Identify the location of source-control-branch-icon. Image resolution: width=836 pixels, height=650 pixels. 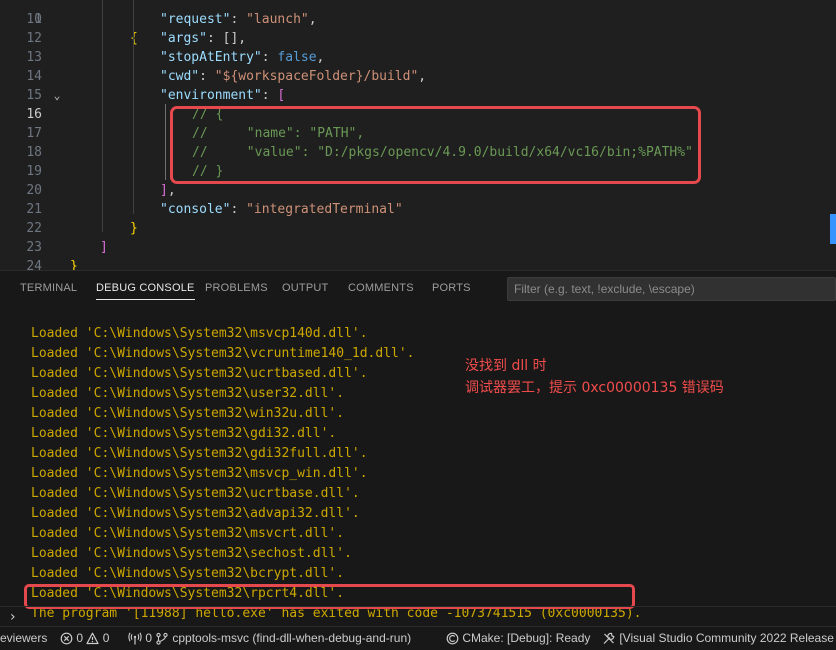
(162, 639).